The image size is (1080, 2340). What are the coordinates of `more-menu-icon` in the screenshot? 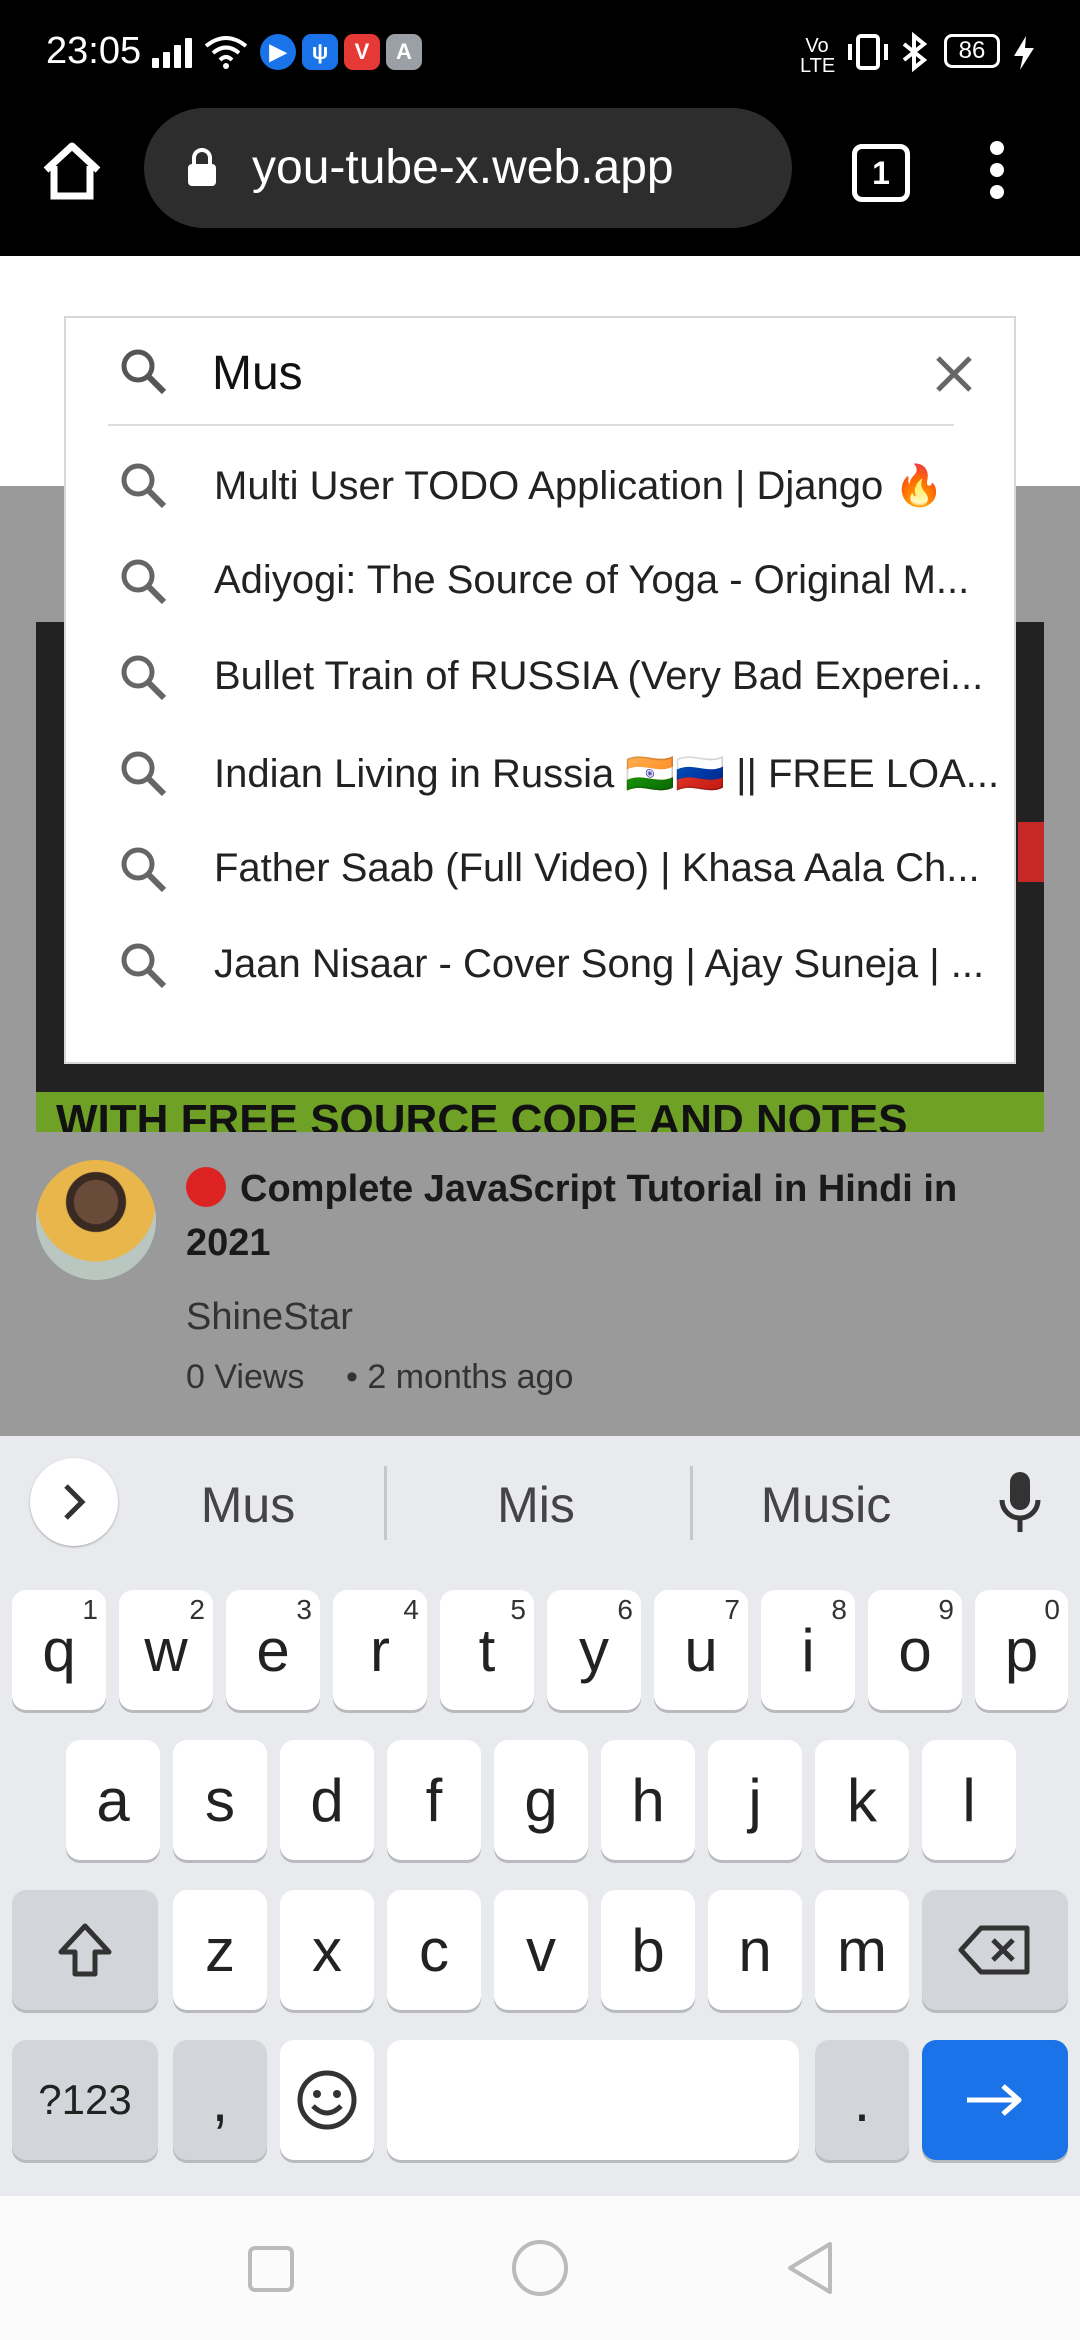 It's located at (997, 170).